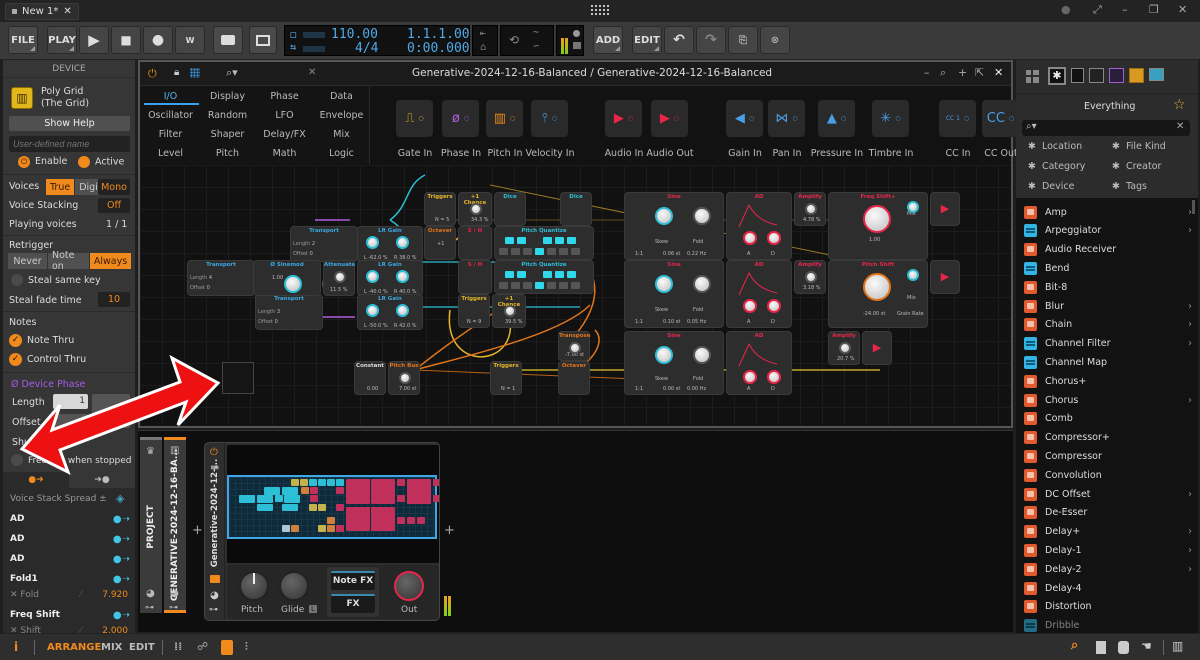  What do you see at coordinates (338, 290) in the screenshot?
I see `node-value: 11.5 %` at bounding box center [338, 290].